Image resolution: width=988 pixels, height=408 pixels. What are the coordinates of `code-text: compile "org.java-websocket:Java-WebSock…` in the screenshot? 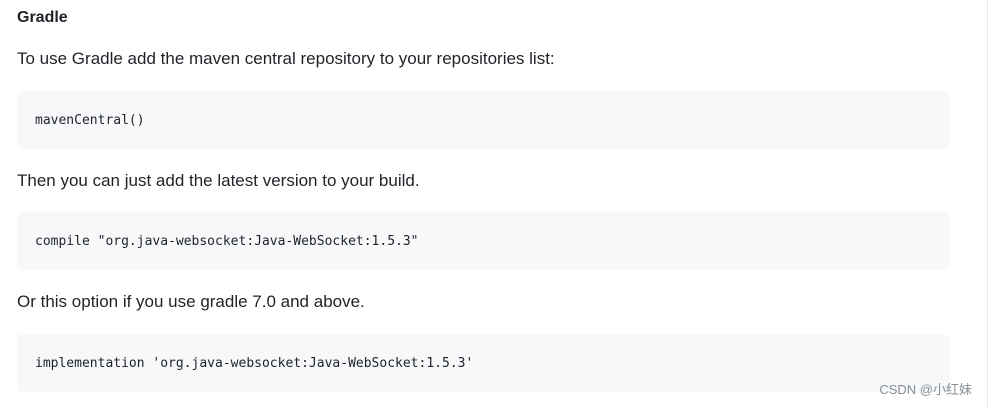 It's located at (227, 241).